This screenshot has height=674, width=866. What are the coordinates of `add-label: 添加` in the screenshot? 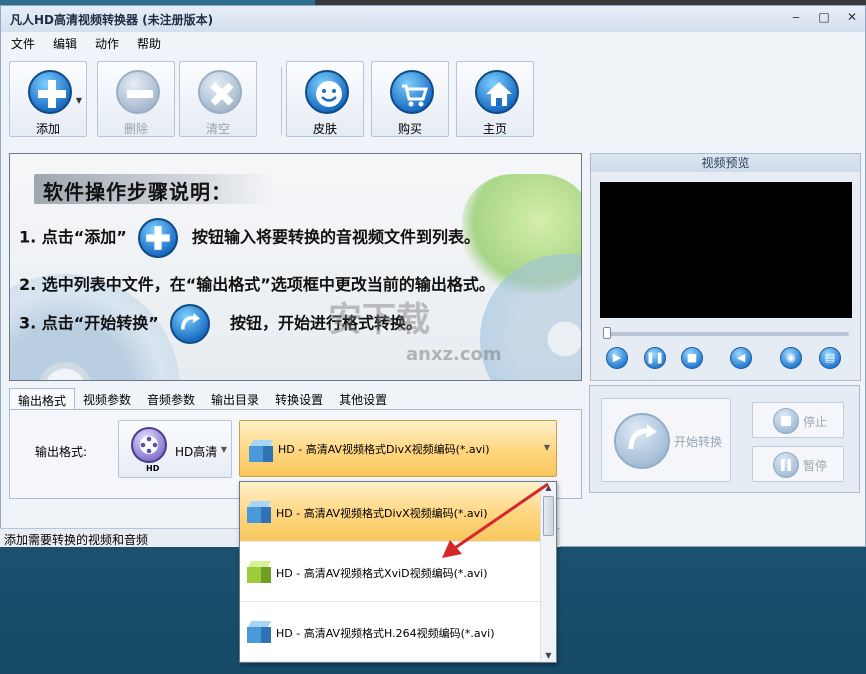 It's located at (47, 129).